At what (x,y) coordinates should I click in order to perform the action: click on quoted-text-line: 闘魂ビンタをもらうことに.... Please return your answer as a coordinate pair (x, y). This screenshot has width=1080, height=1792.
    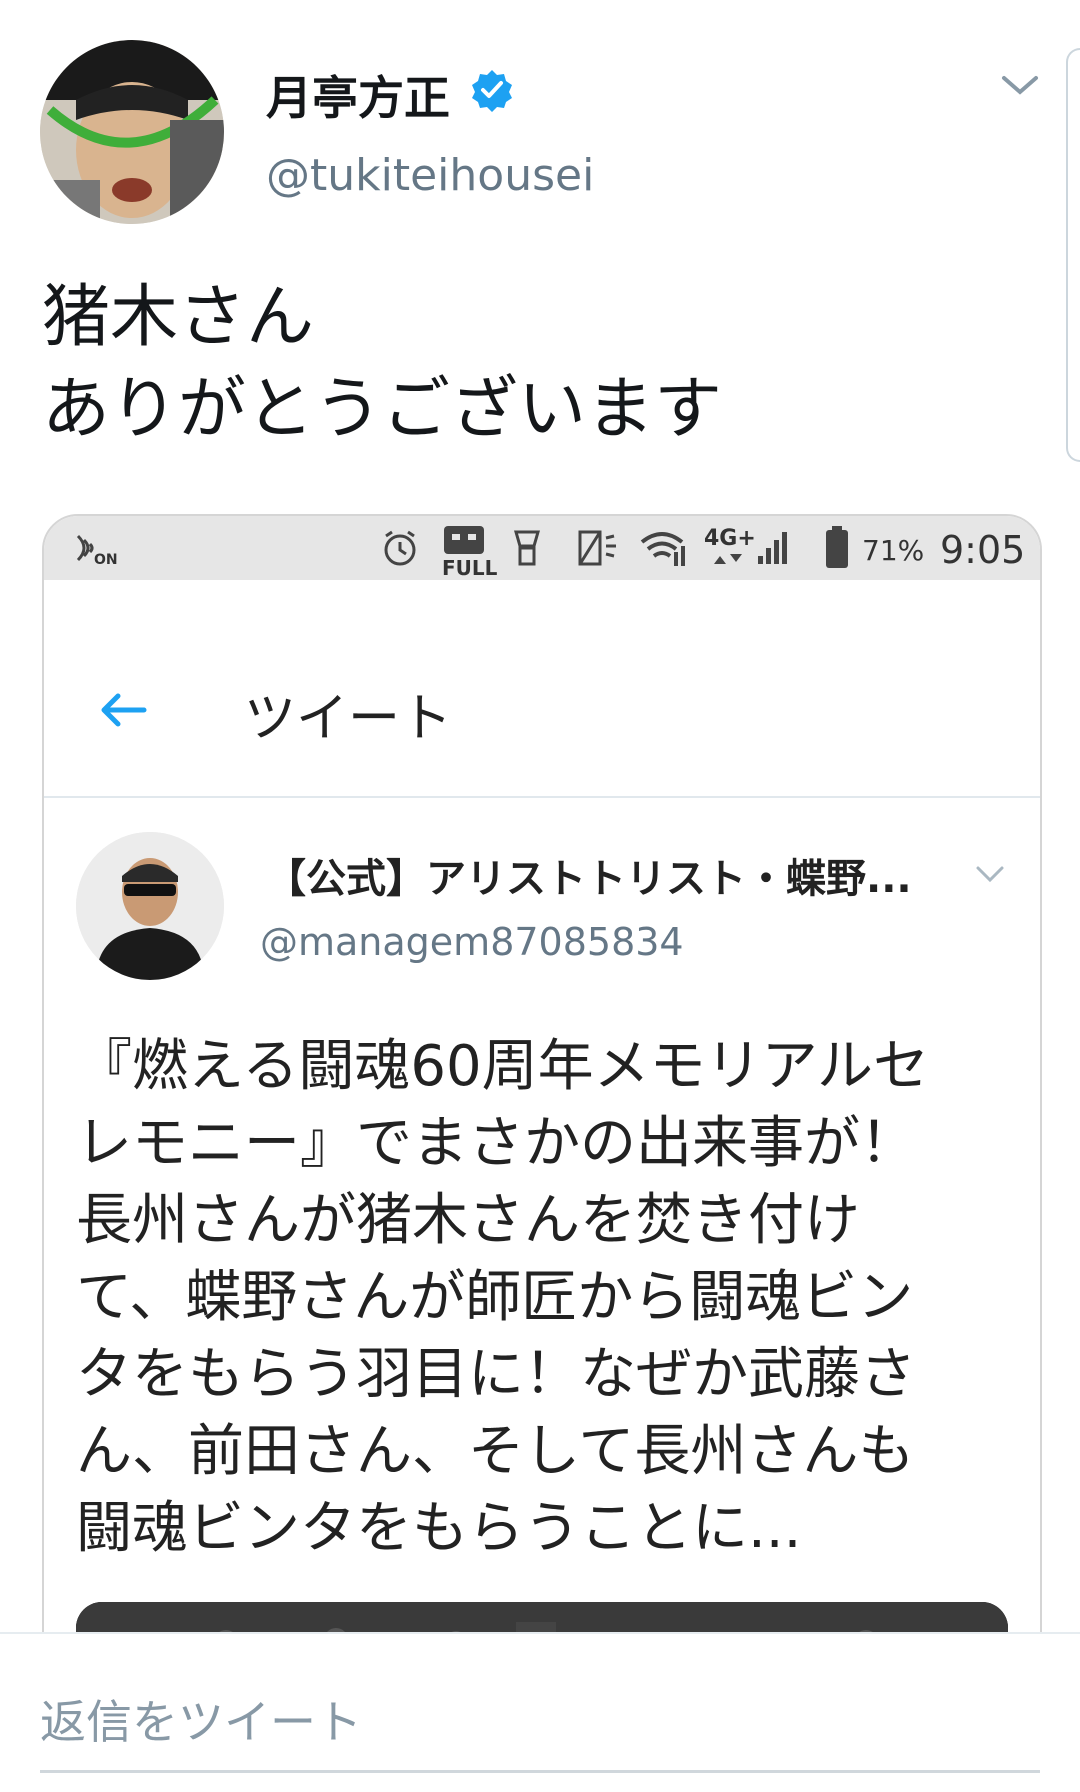
    Looking at the image, I should click on (439, 1528).